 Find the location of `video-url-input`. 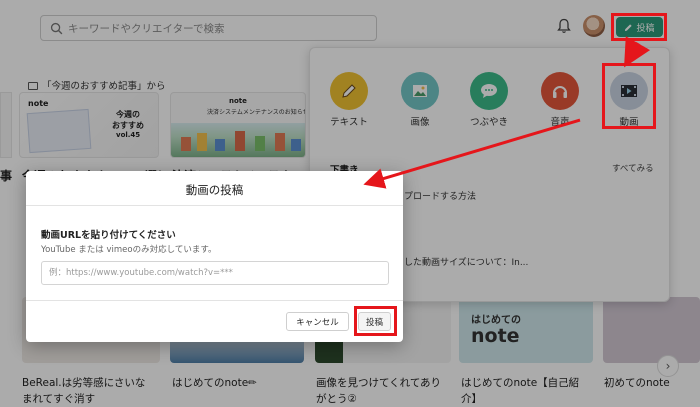

video-url-input is located at coordinates (215, 273).